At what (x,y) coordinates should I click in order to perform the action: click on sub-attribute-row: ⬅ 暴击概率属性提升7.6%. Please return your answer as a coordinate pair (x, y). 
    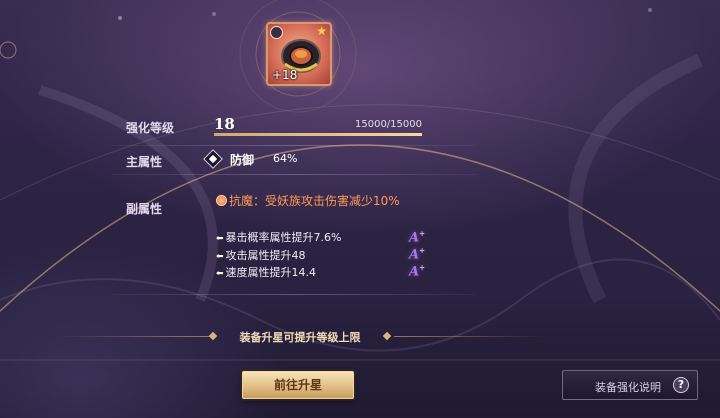
    Looking at the image, I should click on (279, 237).